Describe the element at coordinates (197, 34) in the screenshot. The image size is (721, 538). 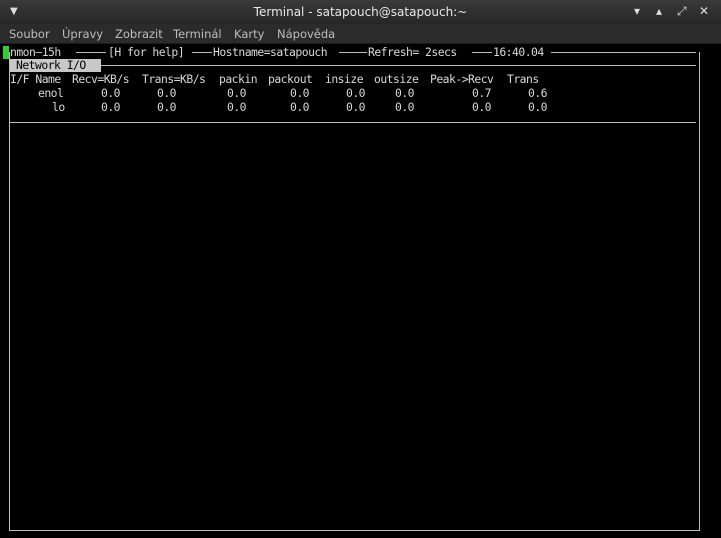
I see `menu-terminal: Terminál` at that location.